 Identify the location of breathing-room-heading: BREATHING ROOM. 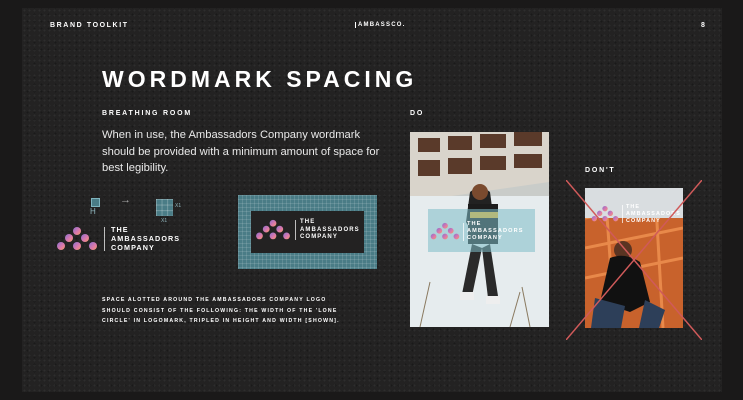
(147, 113).